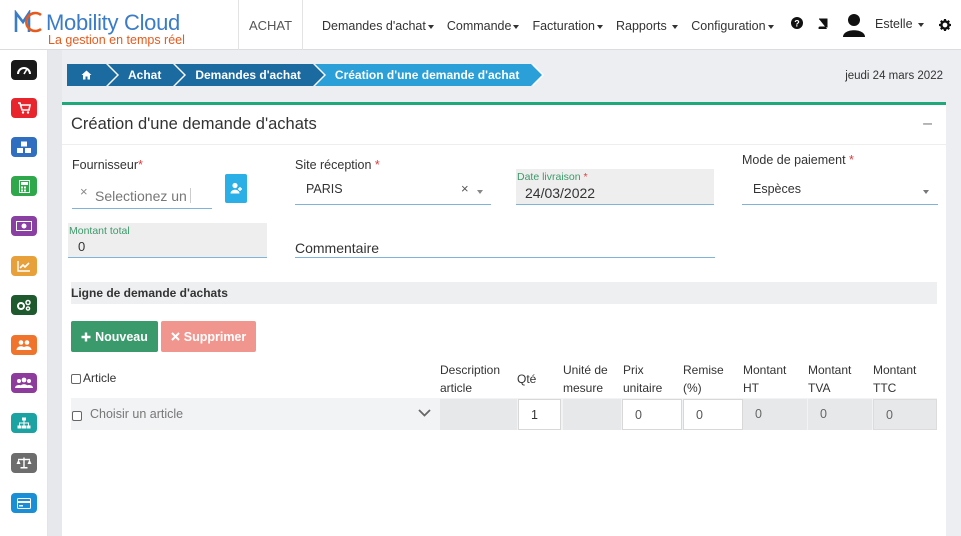 This screenshot has height=536, width=961. I want to click on sidebar-edge, so click(55, 293).